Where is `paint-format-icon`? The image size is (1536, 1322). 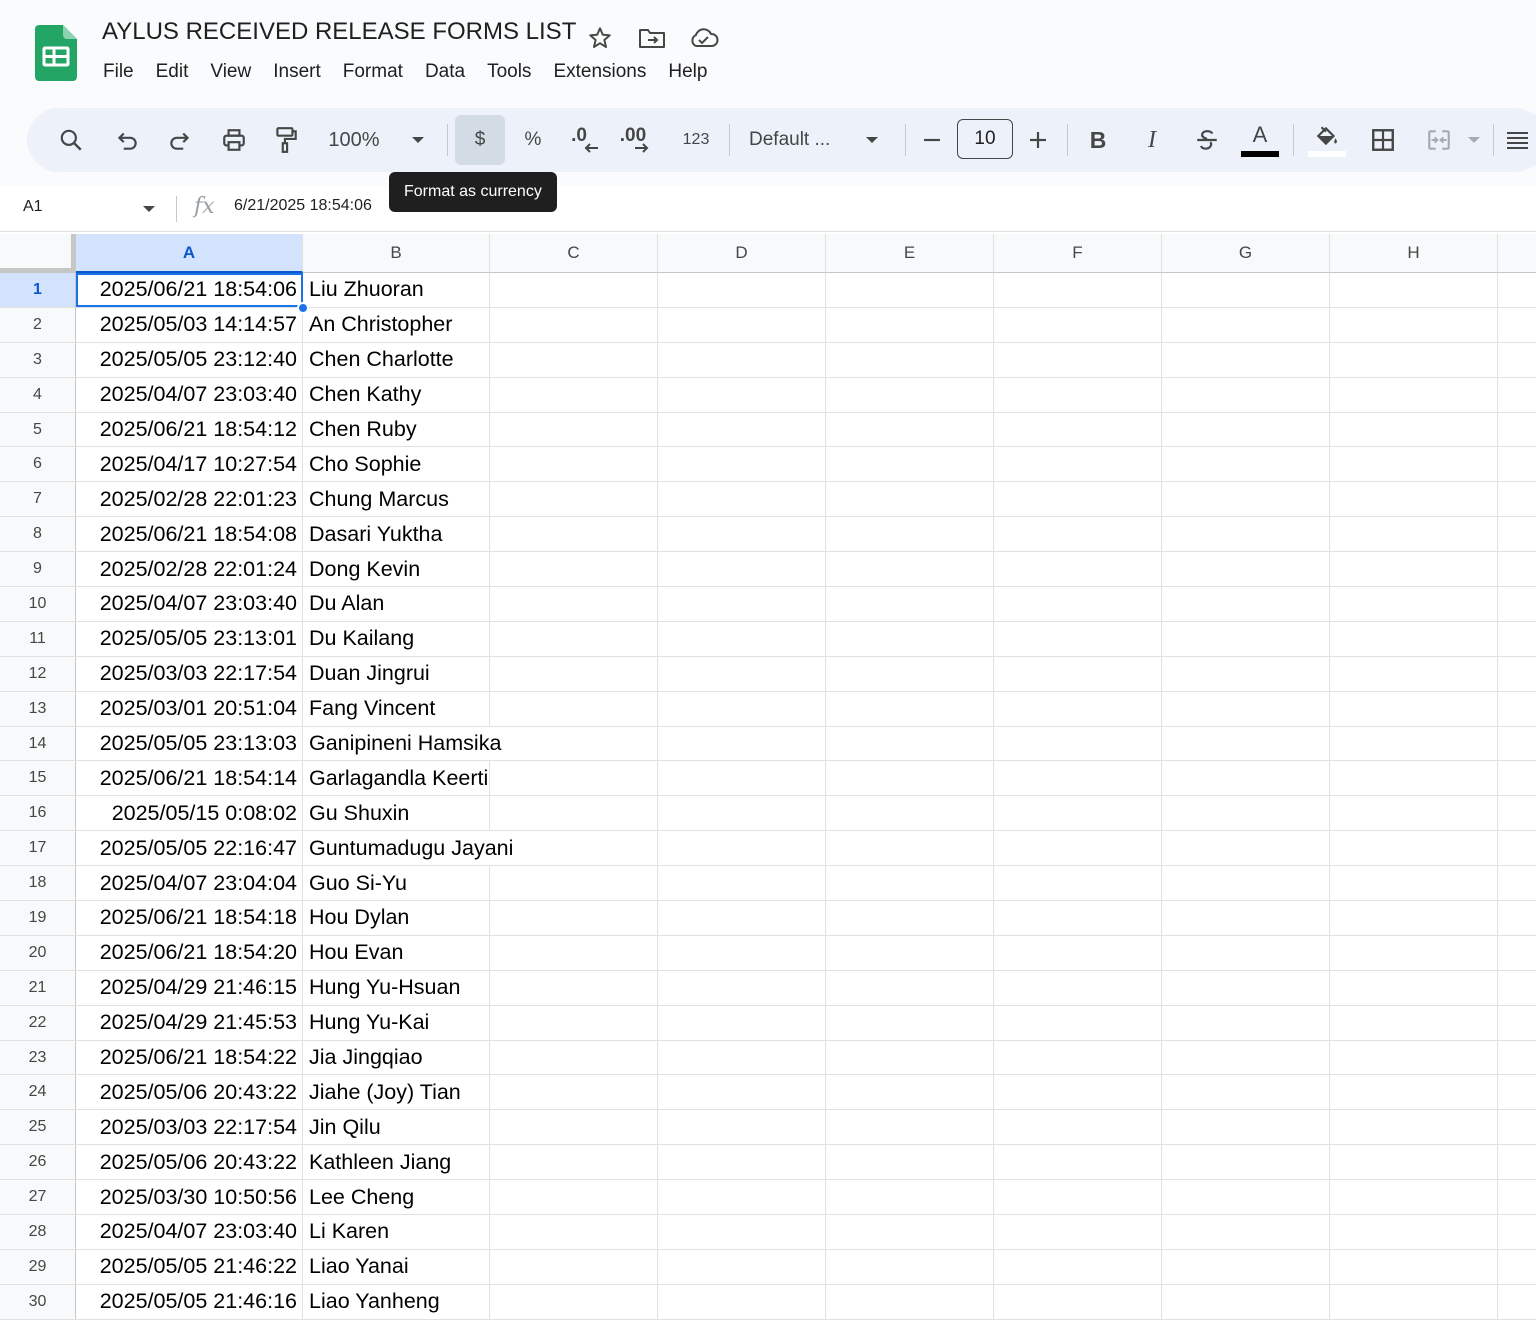
paint-format-icon is located at coordinates (286, 140).